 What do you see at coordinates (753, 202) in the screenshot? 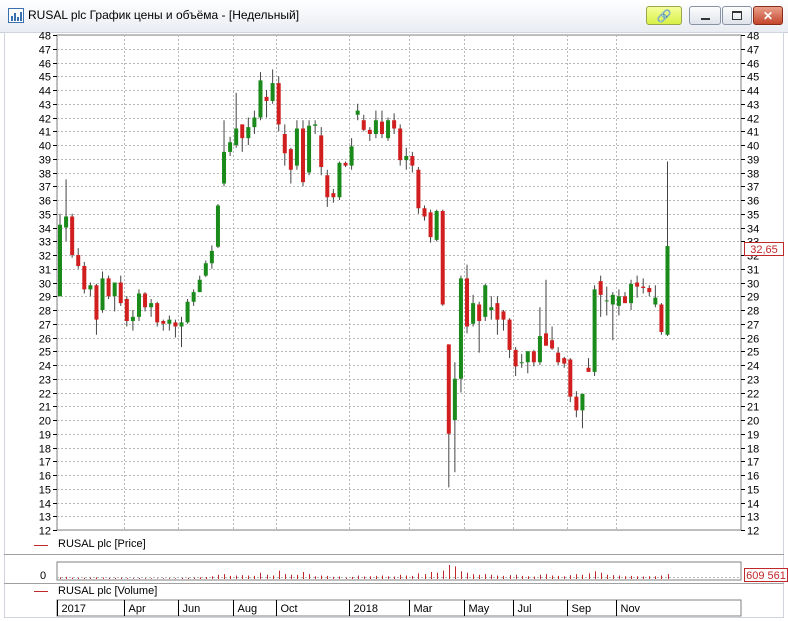
I see `y-tick-label-right: 36` at bounding box center [753, 202].